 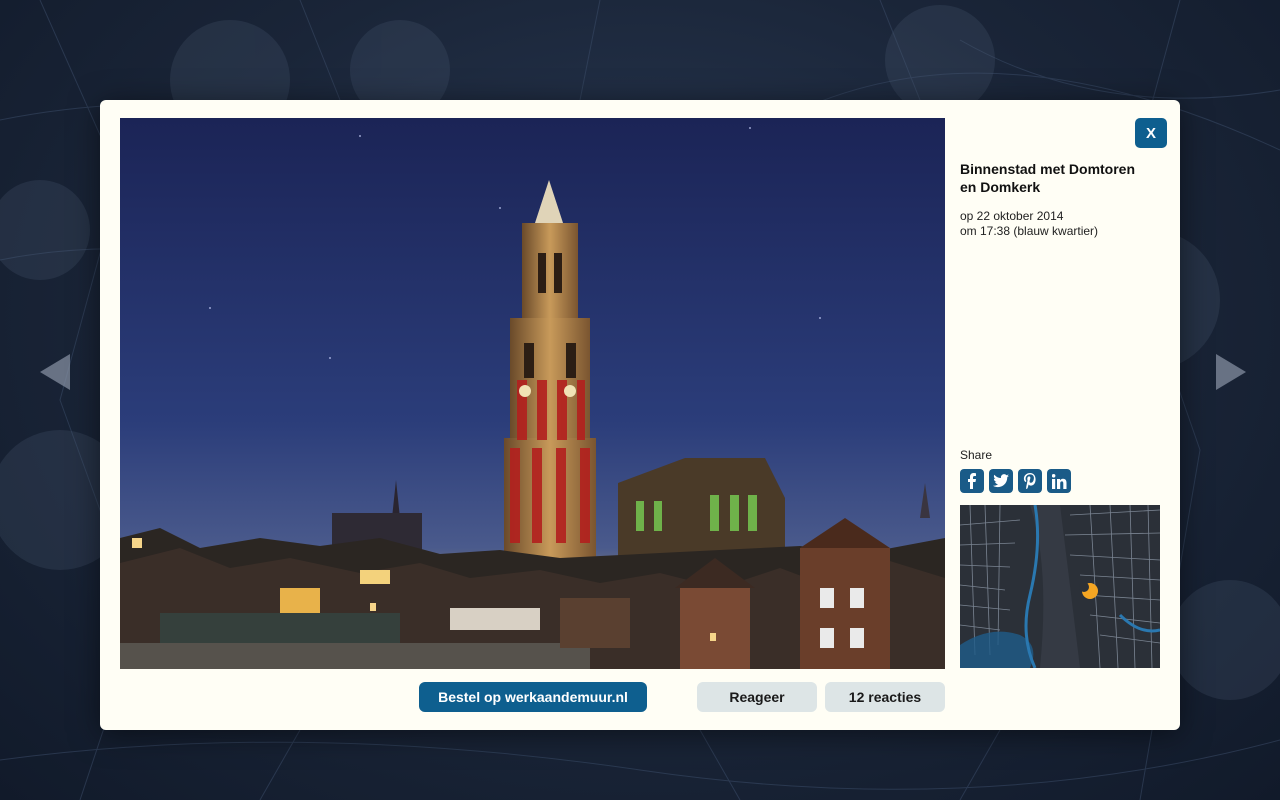 I want to click on pinterest-icon, so click(x=1030, y=481).